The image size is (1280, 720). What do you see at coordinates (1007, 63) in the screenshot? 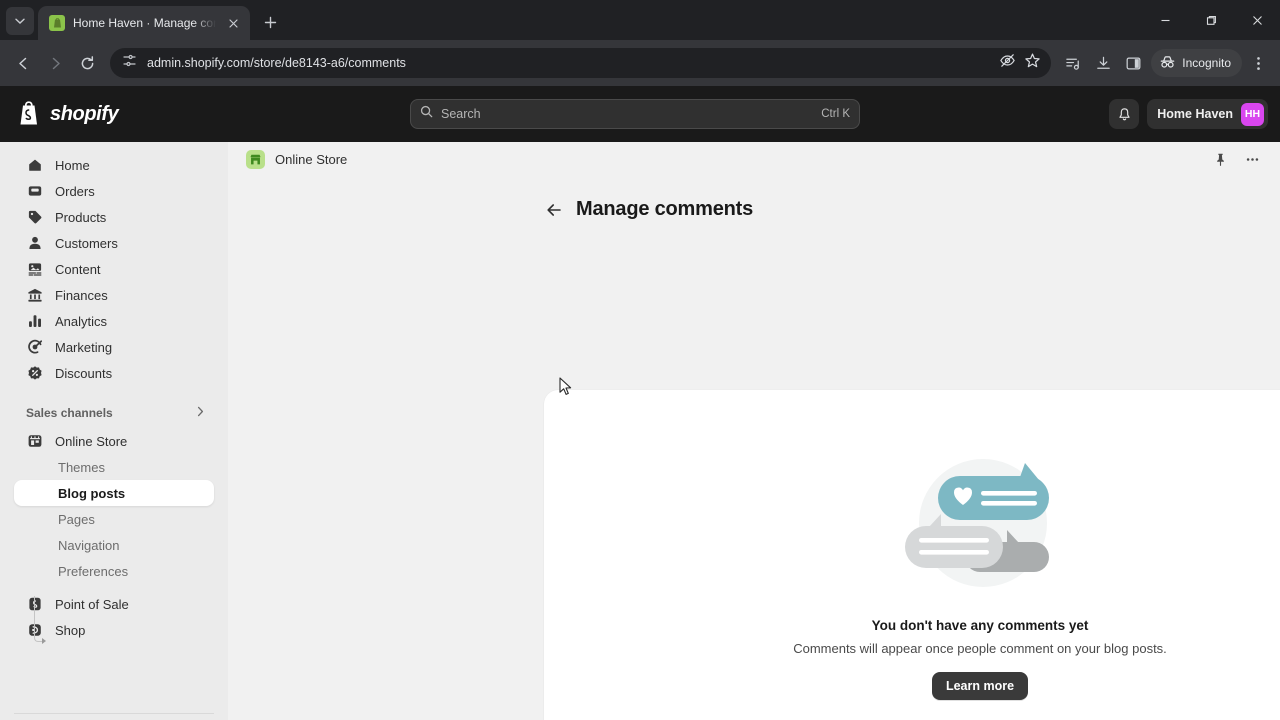
I see `eye-slash-icon` at bounding box center [1007, 63].